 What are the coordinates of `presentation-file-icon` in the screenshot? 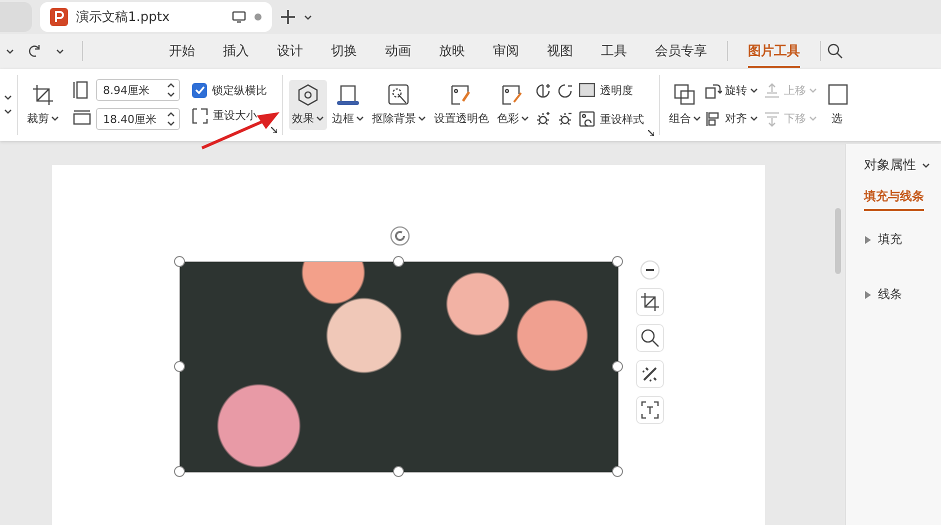 It's located at (59, 17).